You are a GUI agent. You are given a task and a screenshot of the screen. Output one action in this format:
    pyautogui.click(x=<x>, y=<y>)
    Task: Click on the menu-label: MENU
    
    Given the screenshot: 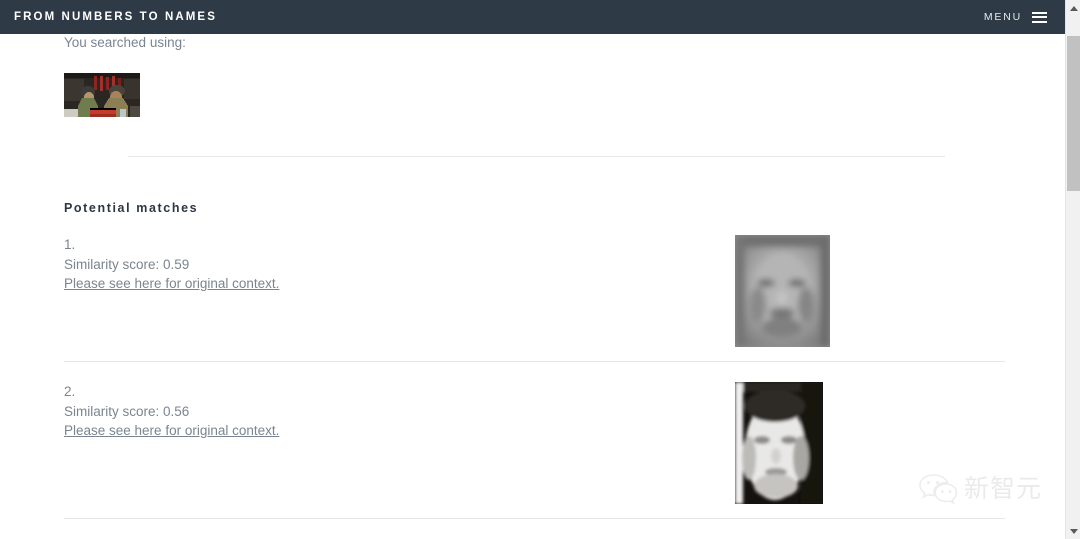 What is the action you would take?
    pyautogui.click(x=1002, y=17)
    